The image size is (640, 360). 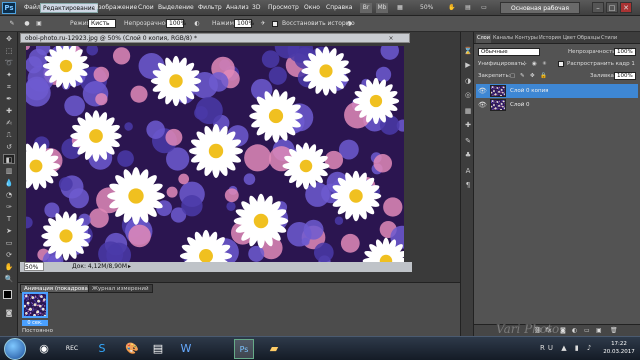 What do you see at coordinates (263, 24) in the screenshot?
I see `airbrush-icon: ✈` at bounding box center [263, 24].